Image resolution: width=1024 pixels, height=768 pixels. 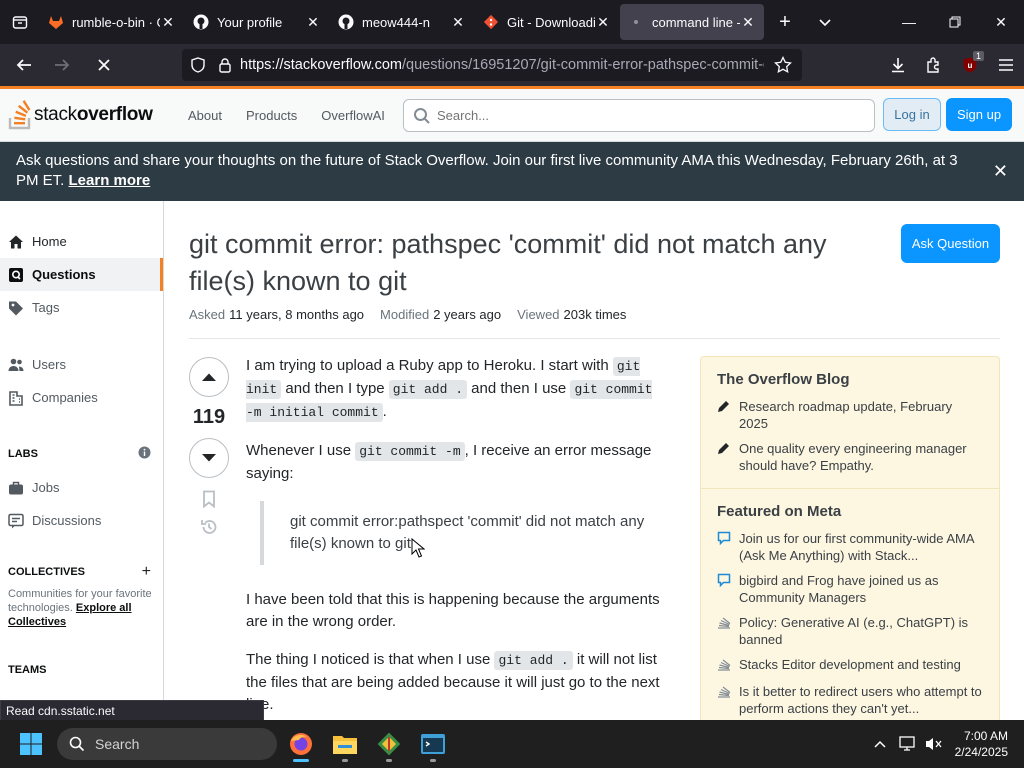 I want to click on volume-muted-icon, so click(x=934, y=744).